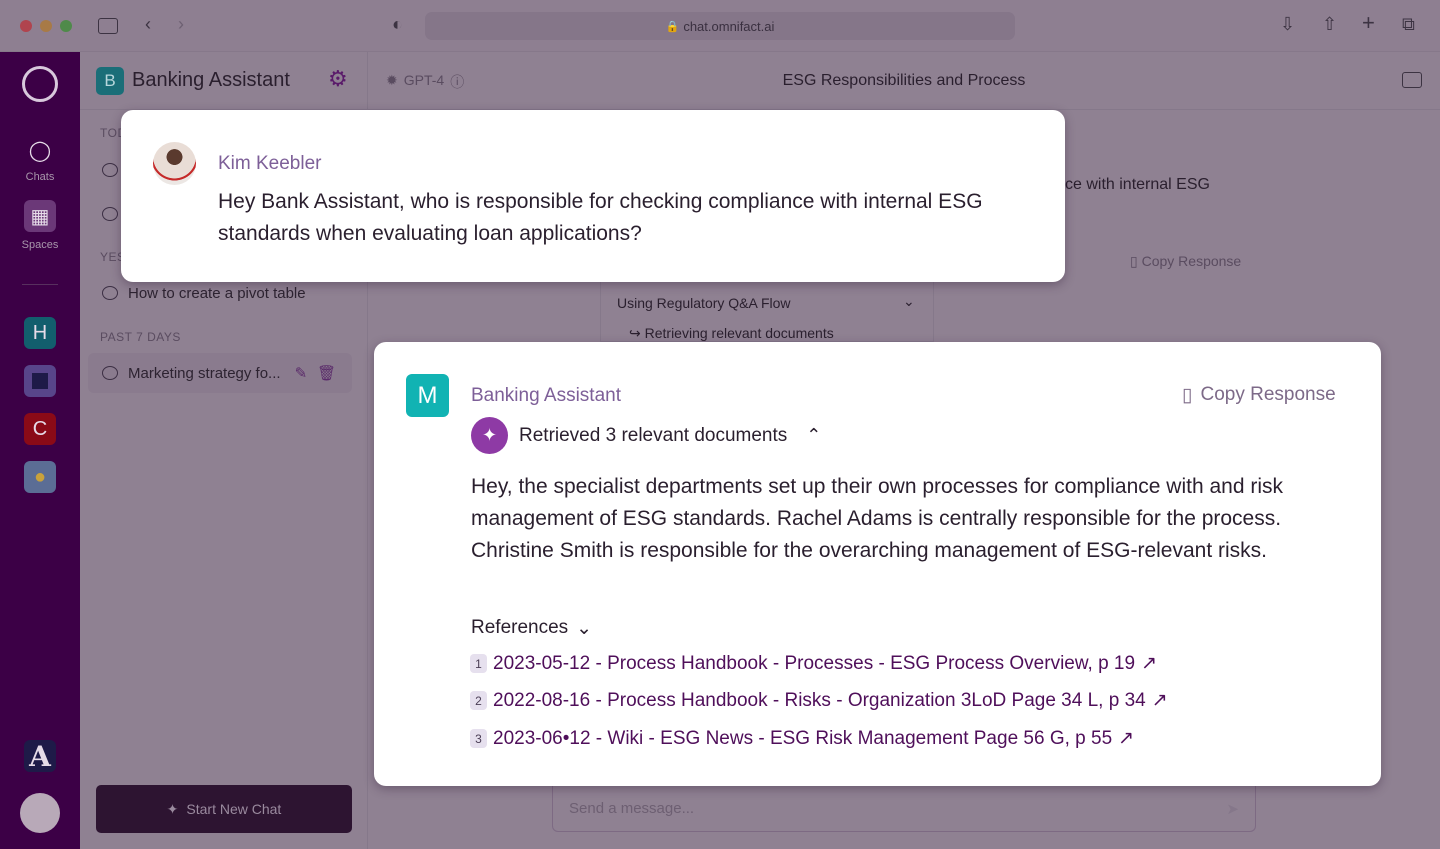  I want to click on spaces-icon: ▦, so click(40, 216).